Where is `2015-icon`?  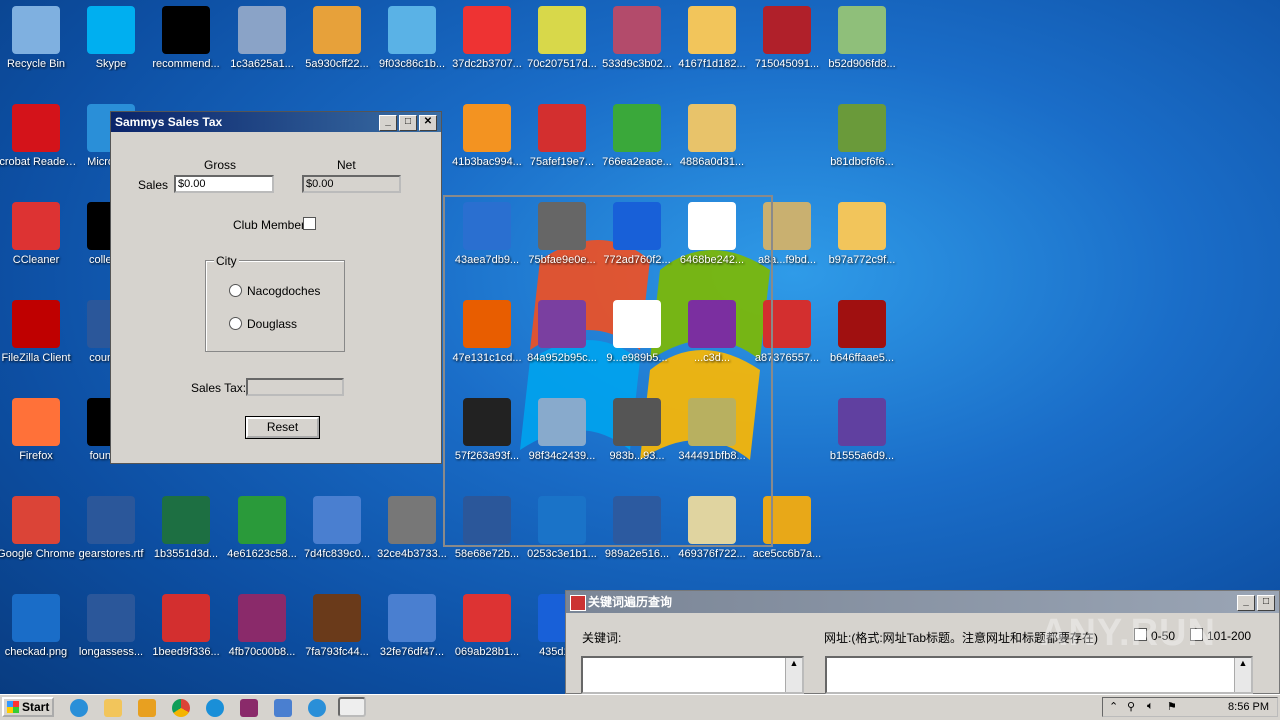
2015-icon is located at coordinates (862, 422).